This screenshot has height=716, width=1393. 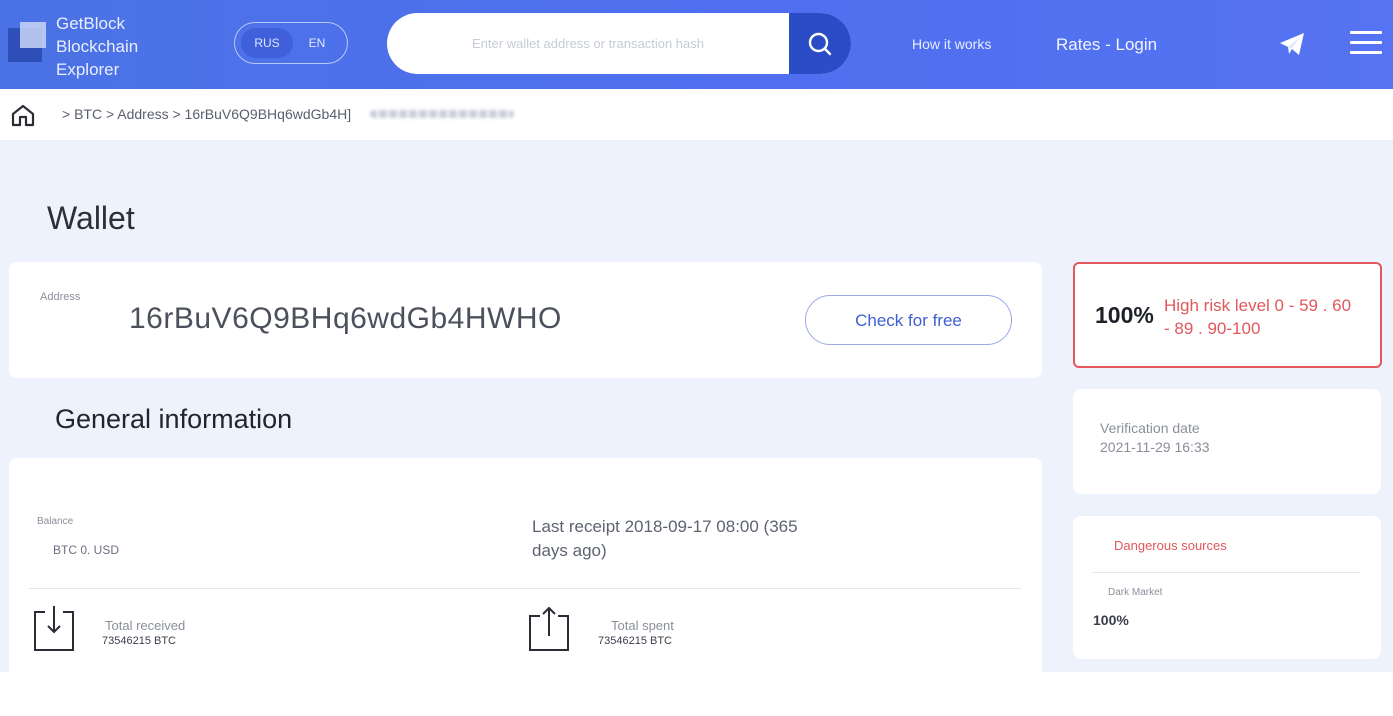 What do you see at coordinates (442, 114) in the screenshot?
I see `breadcrumb-blurred-text` at bounding box center [442, 114].